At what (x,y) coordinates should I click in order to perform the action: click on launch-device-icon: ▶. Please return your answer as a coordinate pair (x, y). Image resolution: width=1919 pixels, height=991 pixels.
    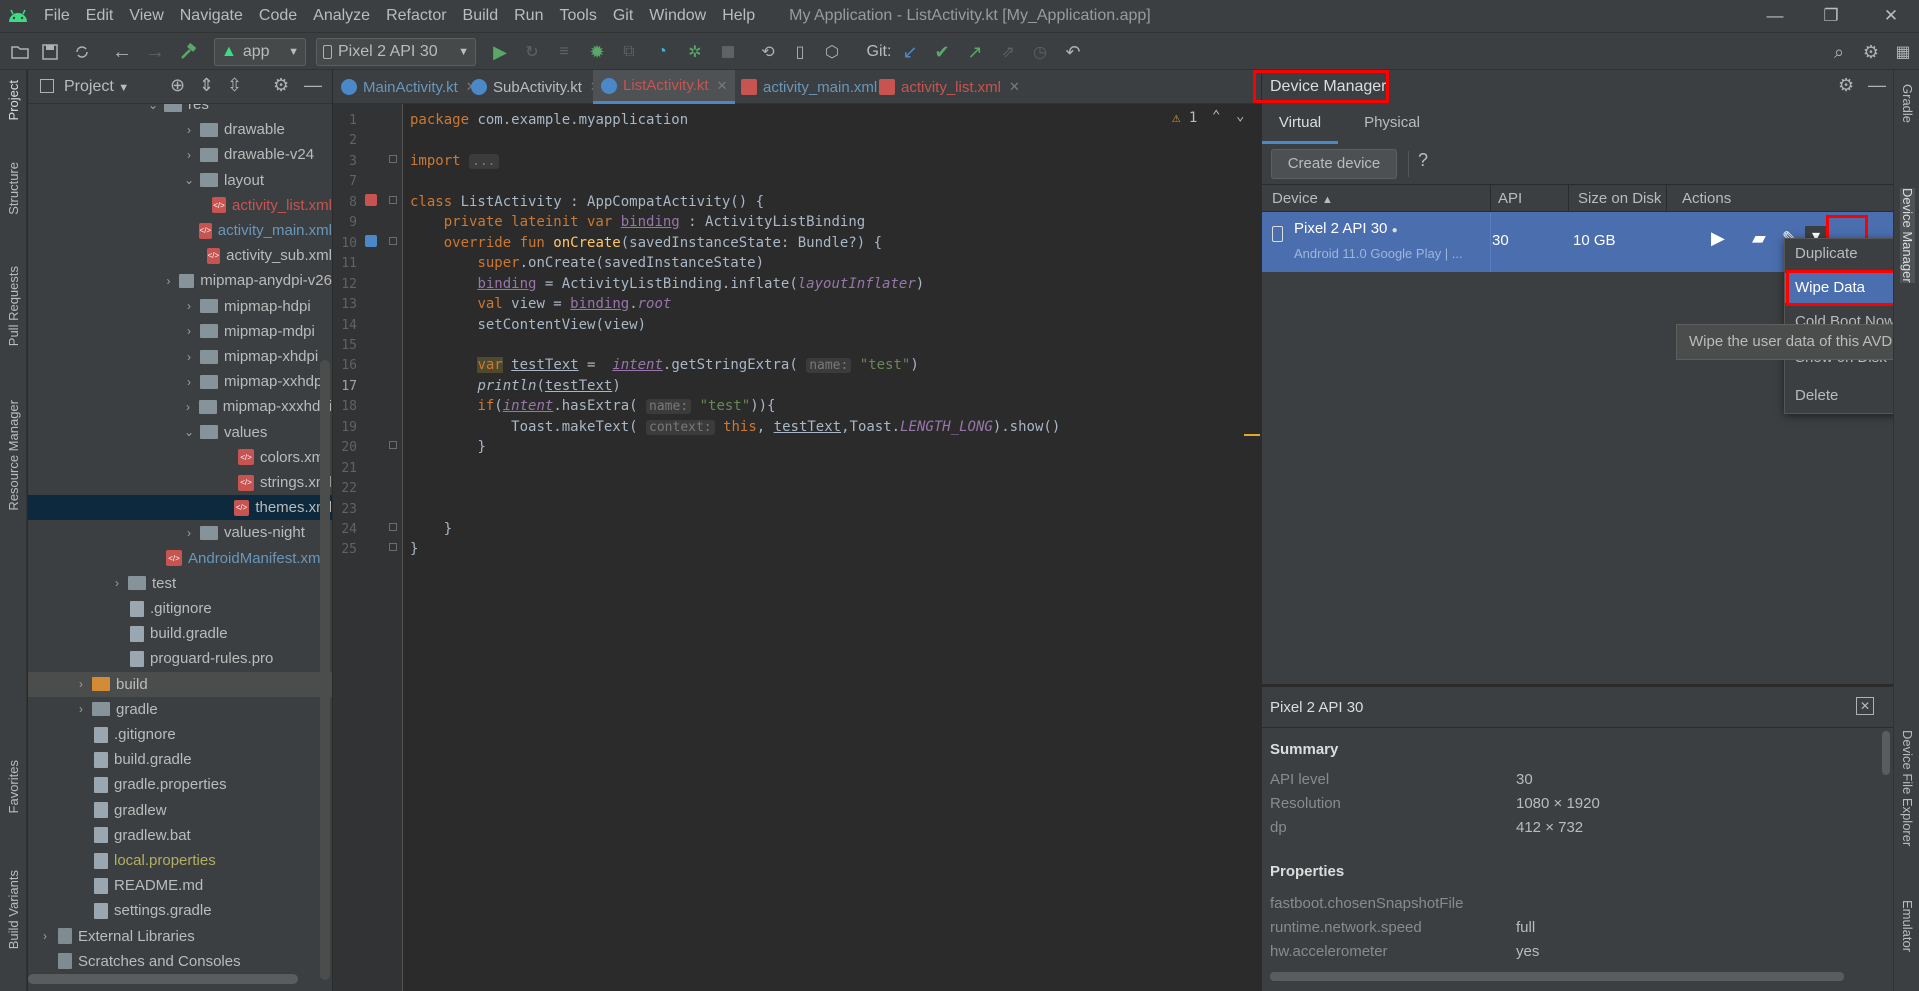
    Looking at the image, I should click on (1718, 238).